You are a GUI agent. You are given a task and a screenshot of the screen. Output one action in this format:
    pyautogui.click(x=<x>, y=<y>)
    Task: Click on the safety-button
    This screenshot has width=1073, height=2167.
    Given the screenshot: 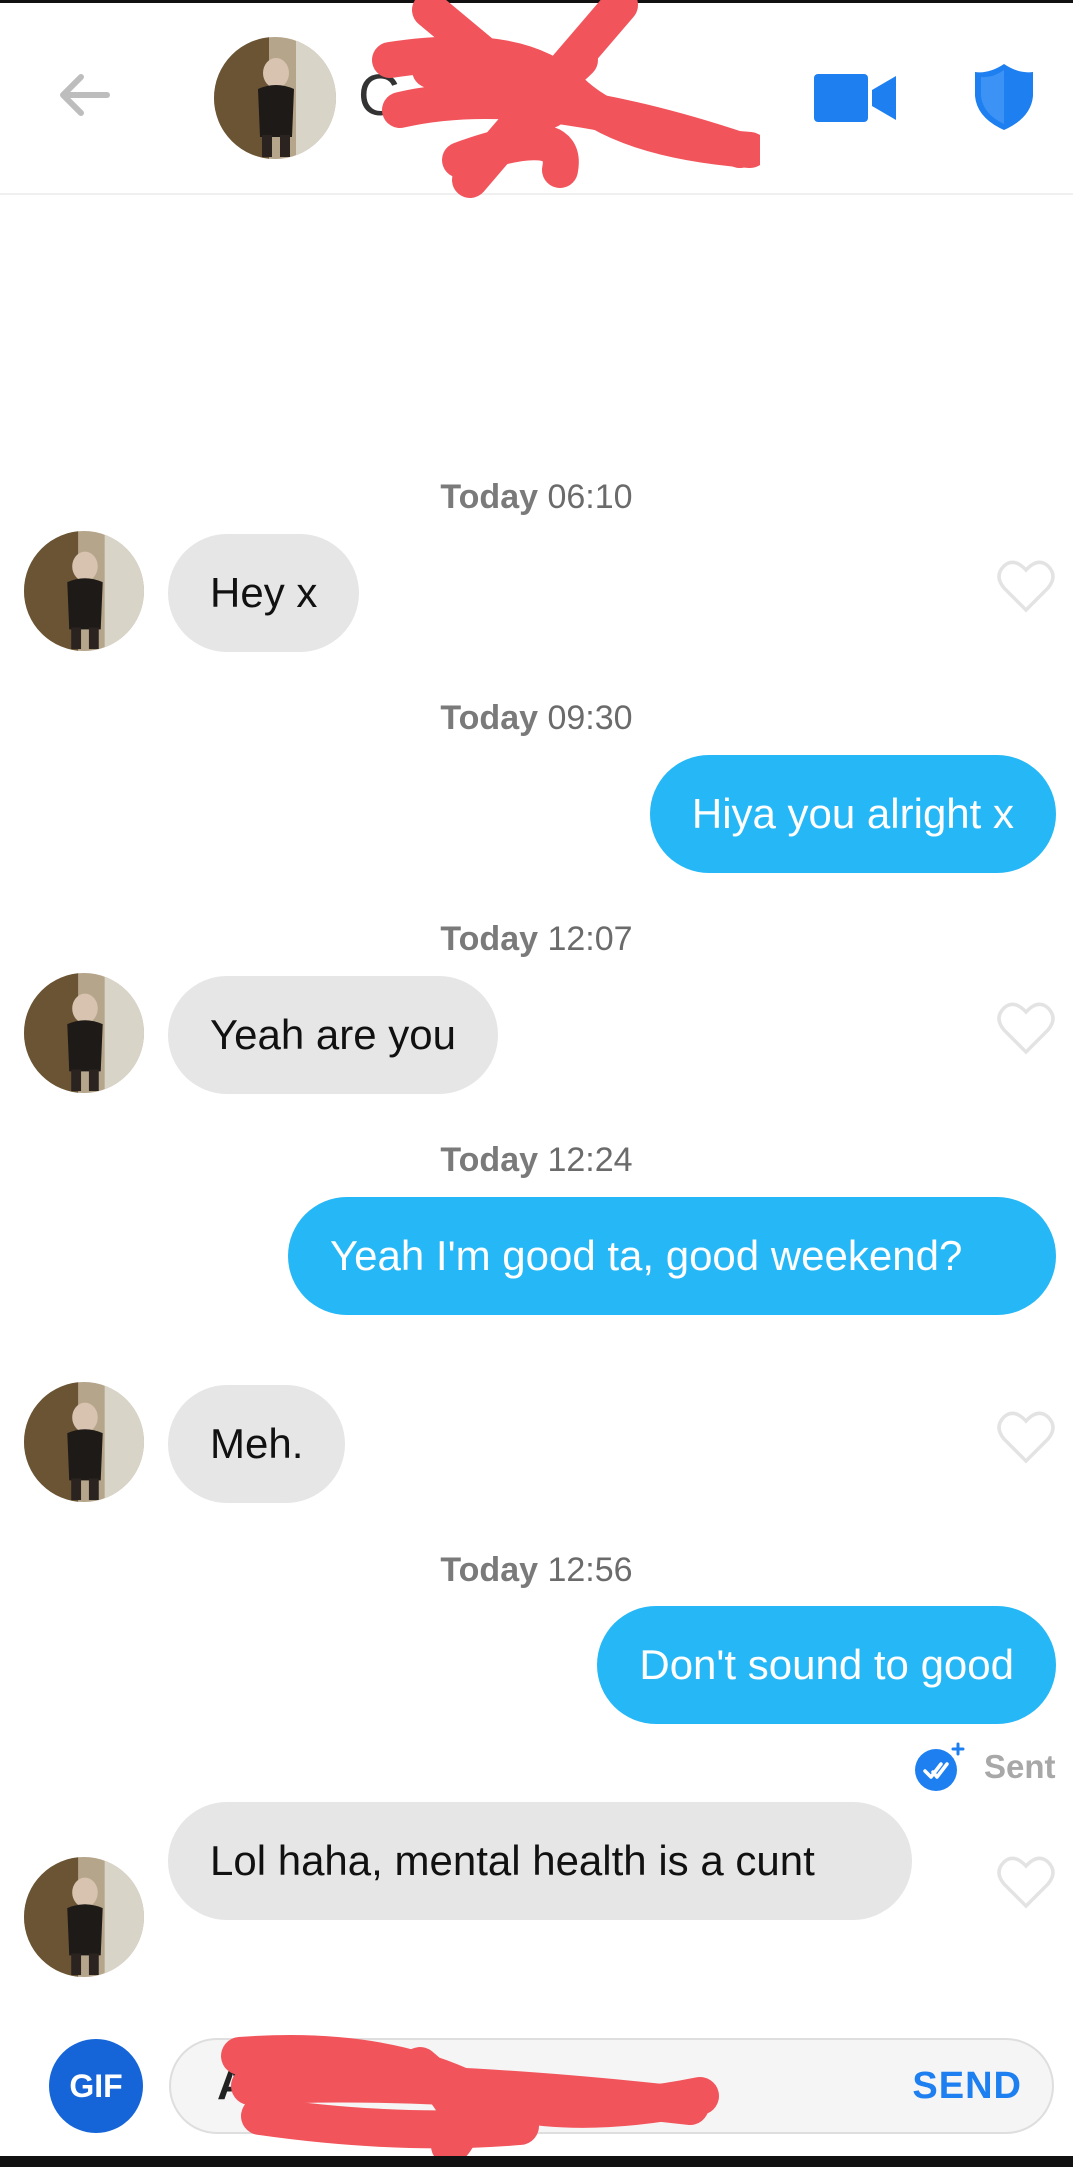 What is the action you would take?
    pyautogui.click(x=1004, y=97)
    